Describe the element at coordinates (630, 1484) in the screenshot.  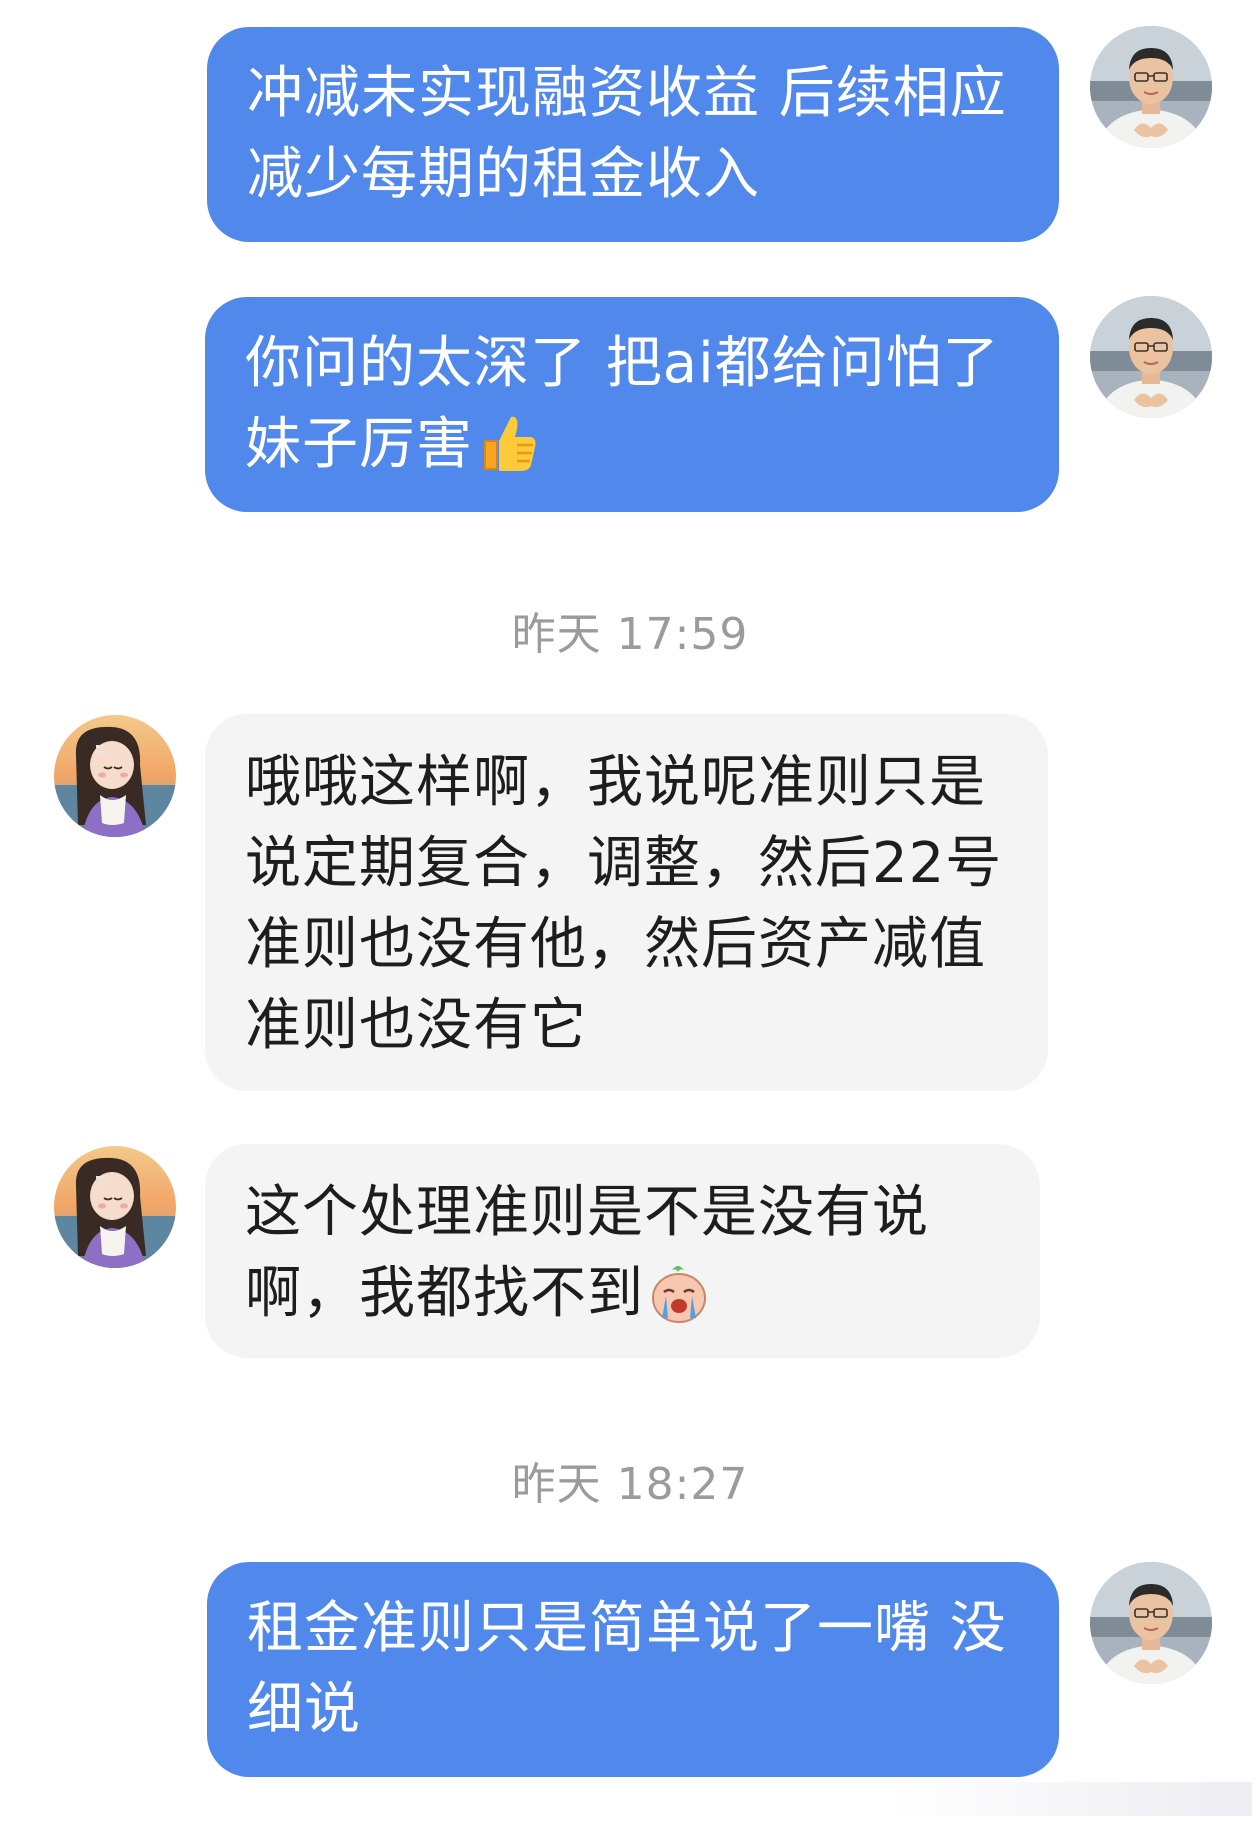
I see `timestamp: 昨天 18:27` at that location.